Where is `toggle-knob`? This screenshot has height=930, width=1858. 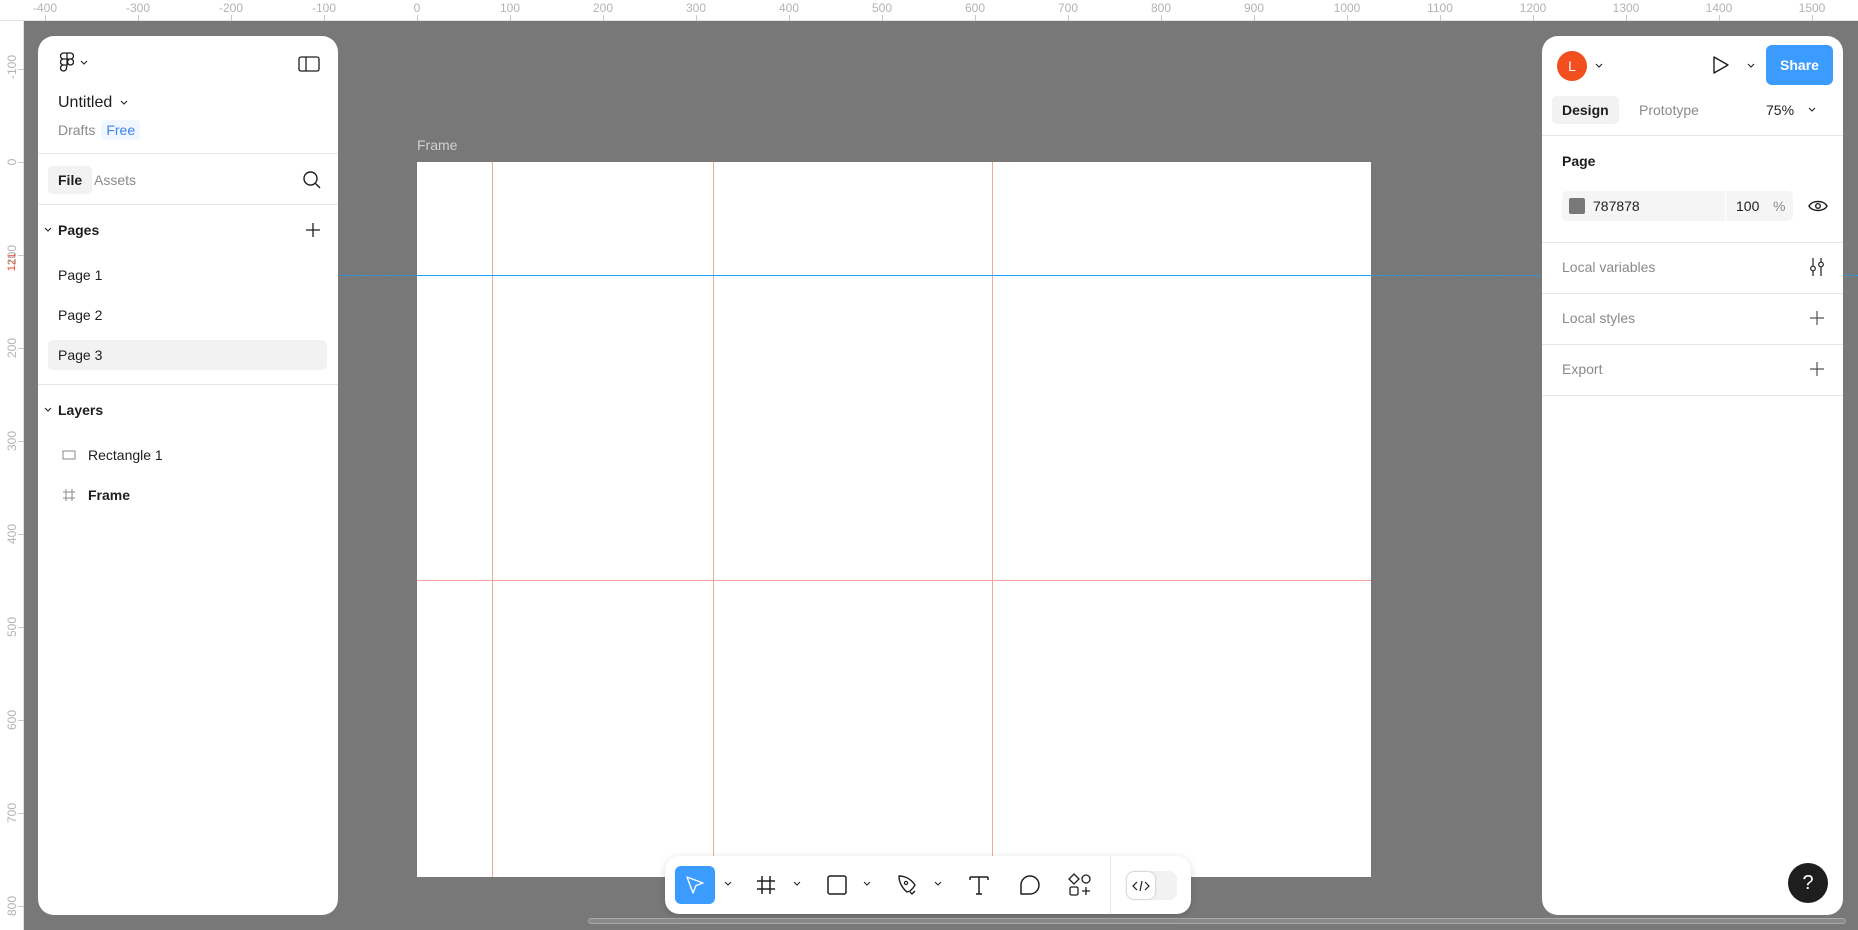
toggle-knob is located at coordinates (1141, 885).